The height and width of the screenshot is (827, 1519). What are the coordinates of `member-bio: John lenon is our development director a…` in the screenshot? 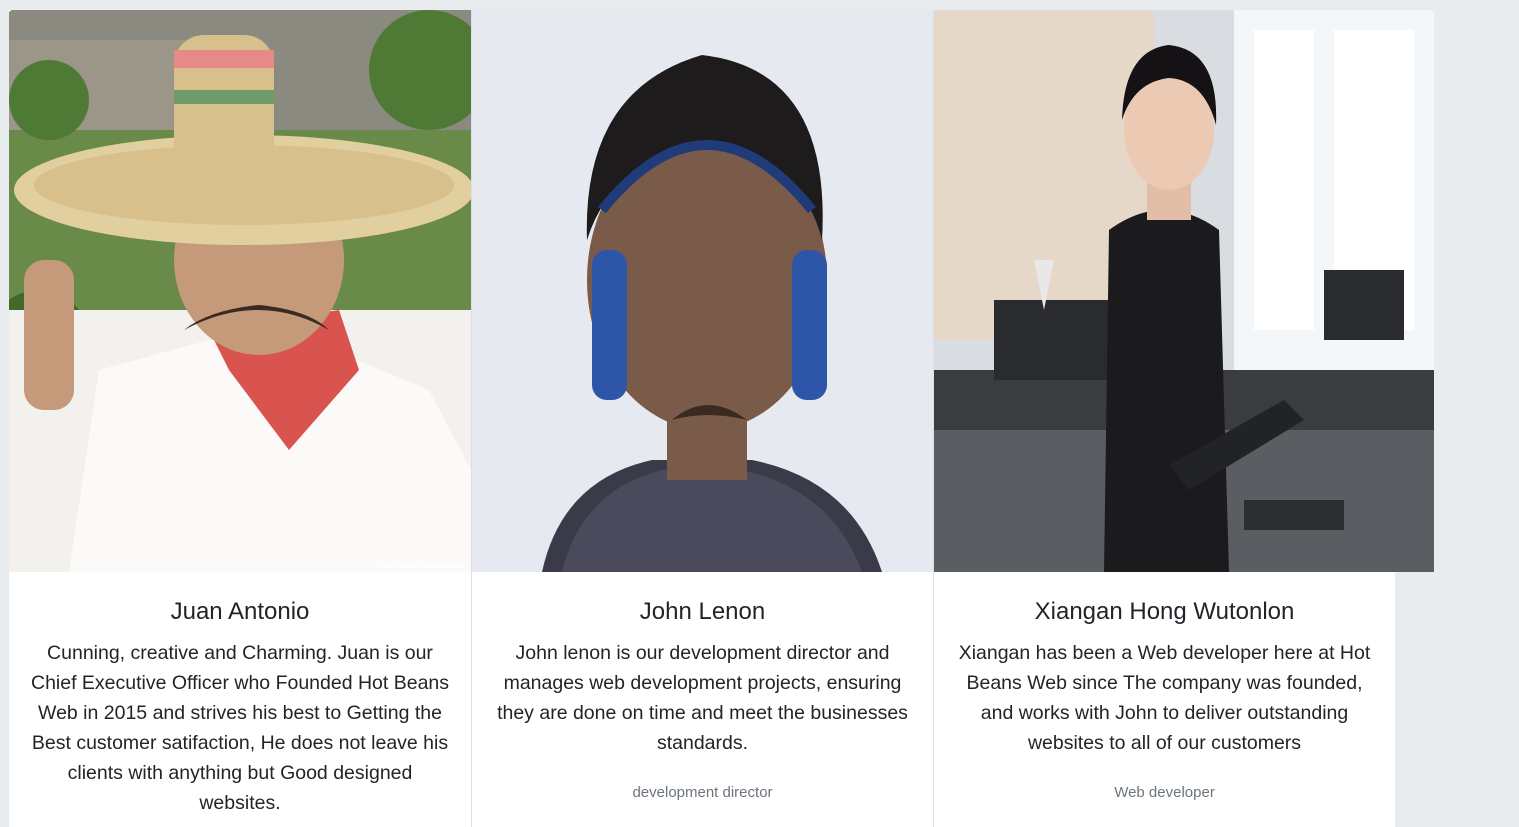 It's located at (702, 698).